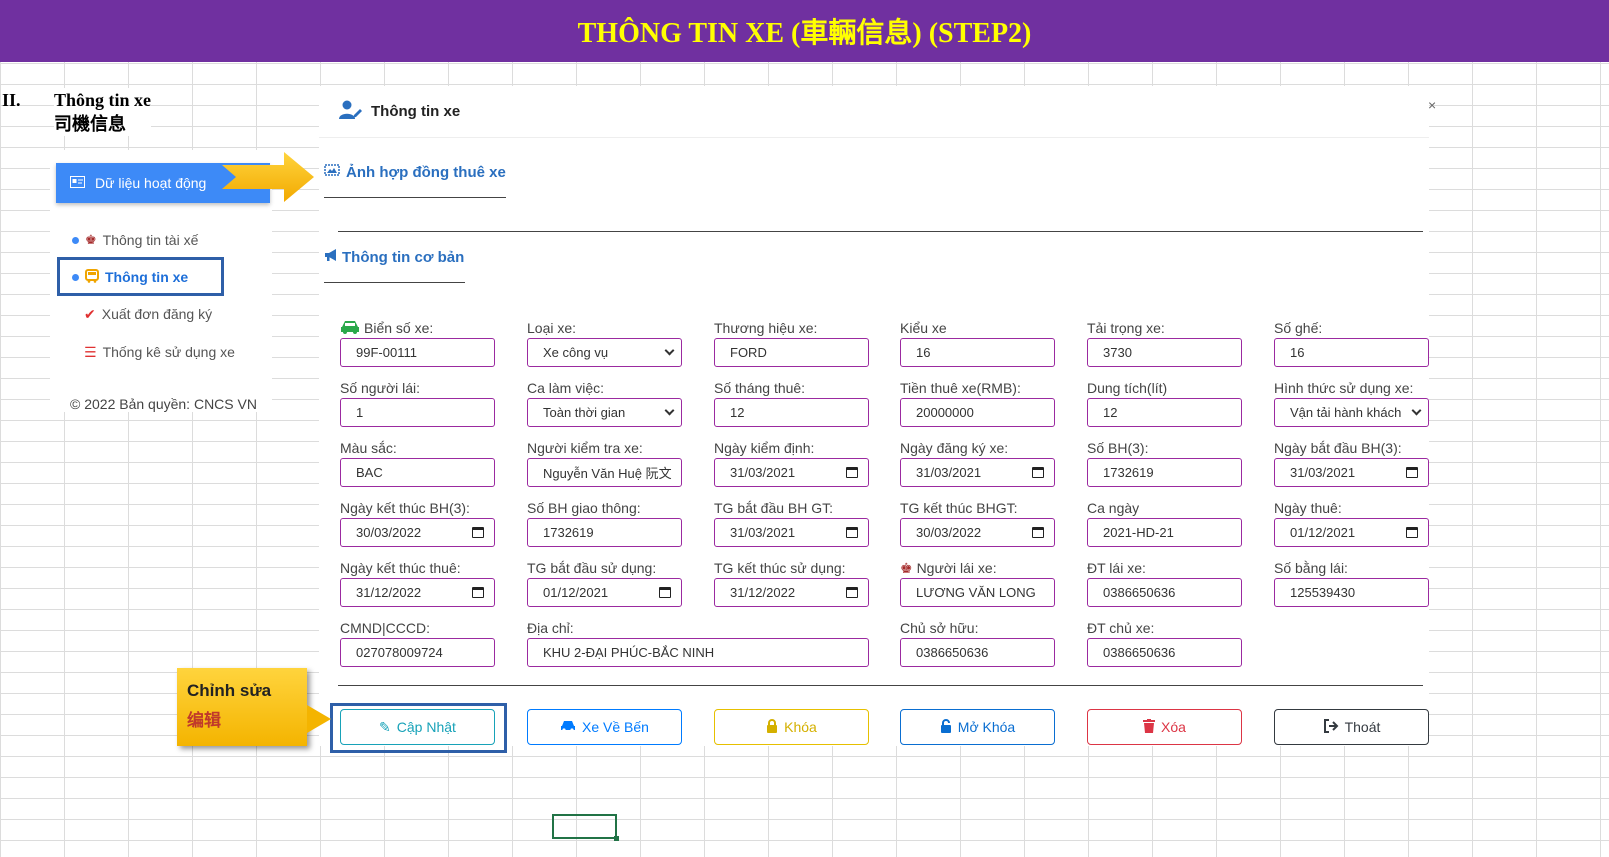 This screenshot has height=857, width=1609. What do you see at coordinates (148, 314) in the screenshot?
I see `sidebar-item-export-form: ✔ Xuất đơn đăng ký` at bounding box center [148, 314].